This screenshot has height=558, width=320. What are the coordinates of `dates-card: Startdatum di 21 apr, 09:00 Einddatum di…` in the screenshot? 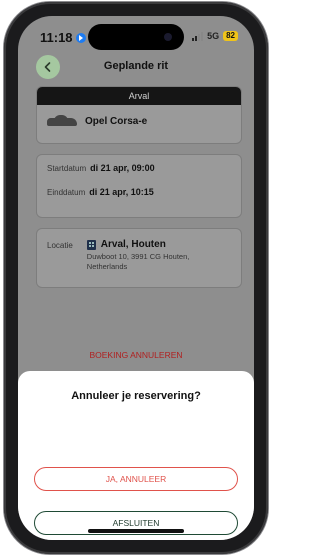 It's located at (139, 186).